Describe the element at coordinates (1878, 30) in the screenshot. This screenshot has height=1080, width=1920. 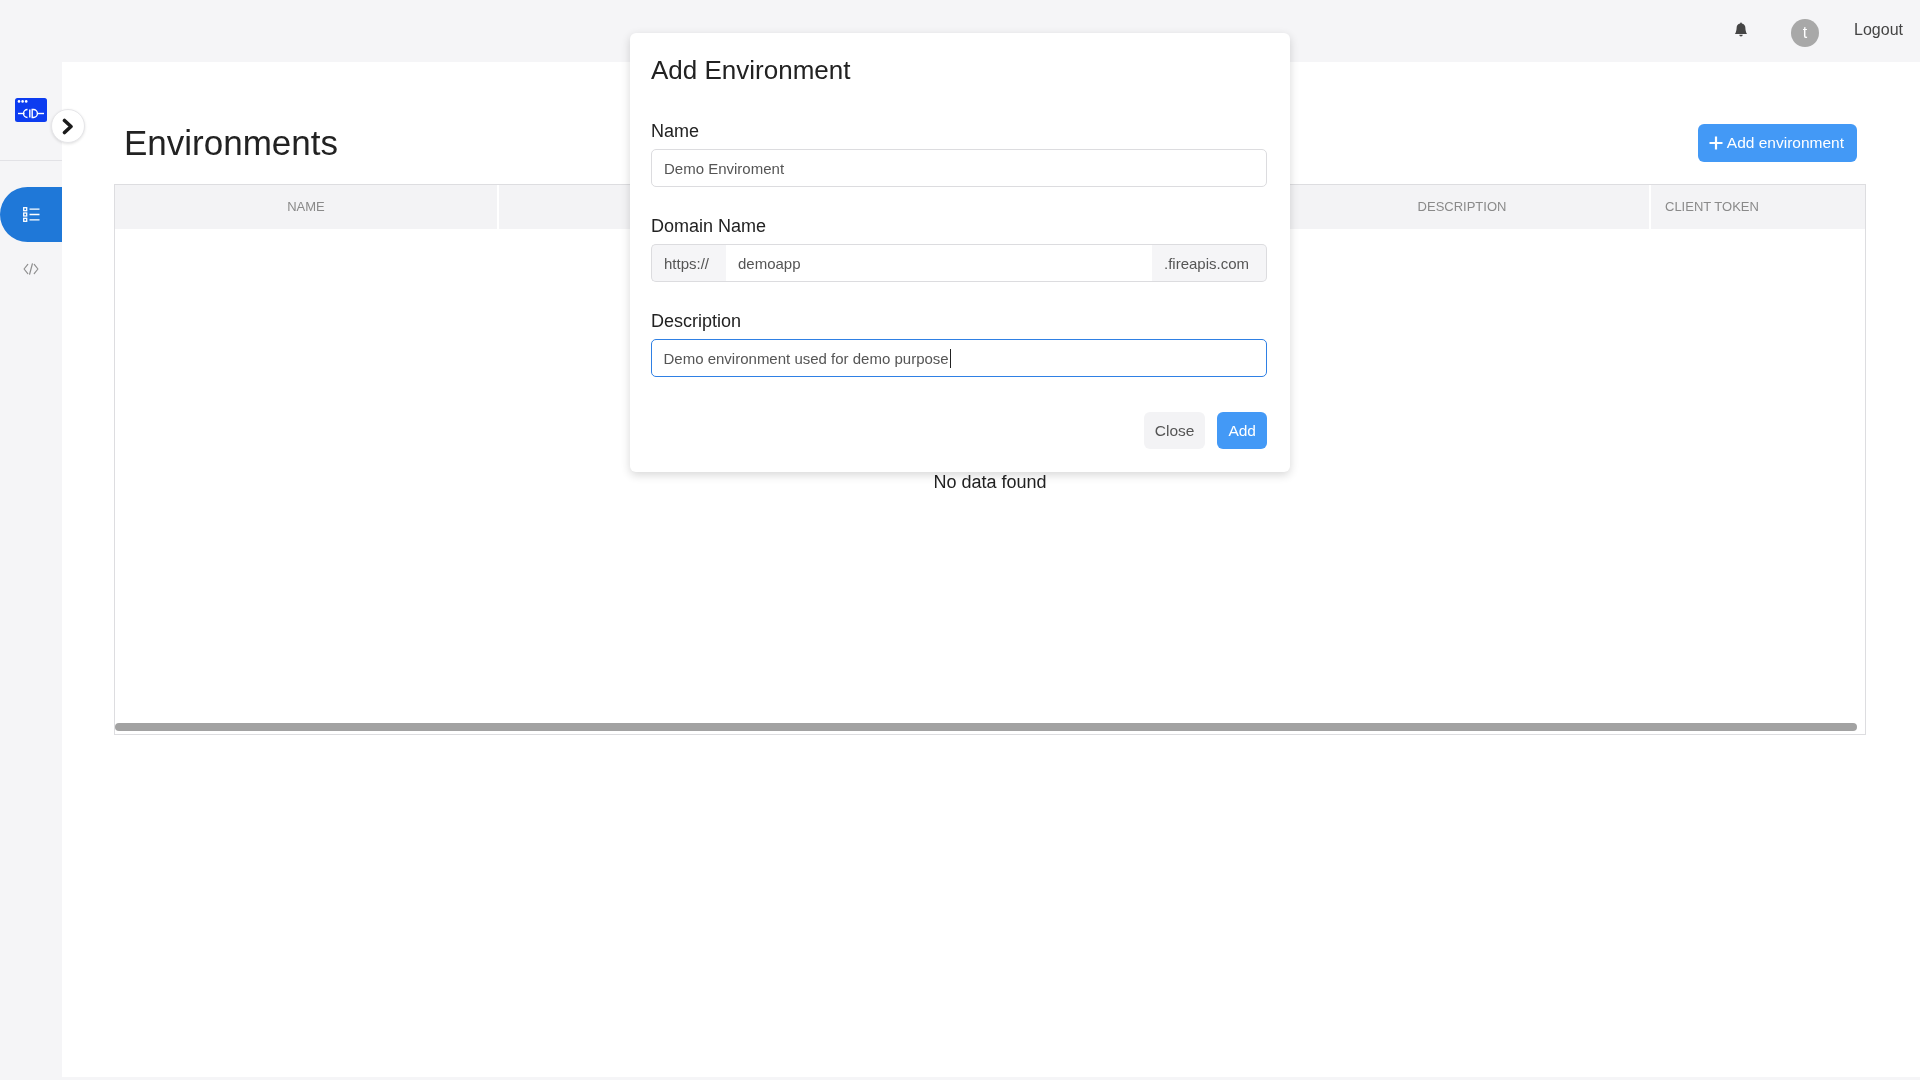
I see `logout-link: Logout` at that location.